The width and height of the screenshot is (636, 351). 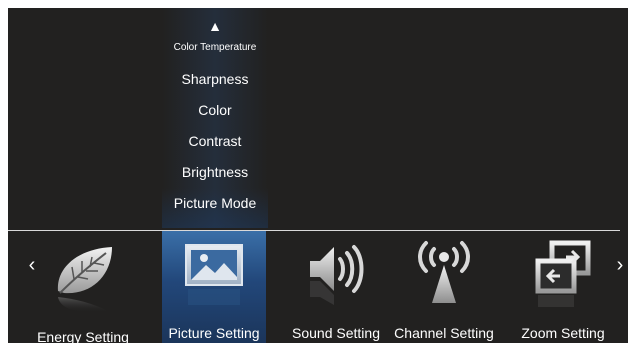 I want to click on submenu-item-contrast: Contrast, so click(x=215, y=141).